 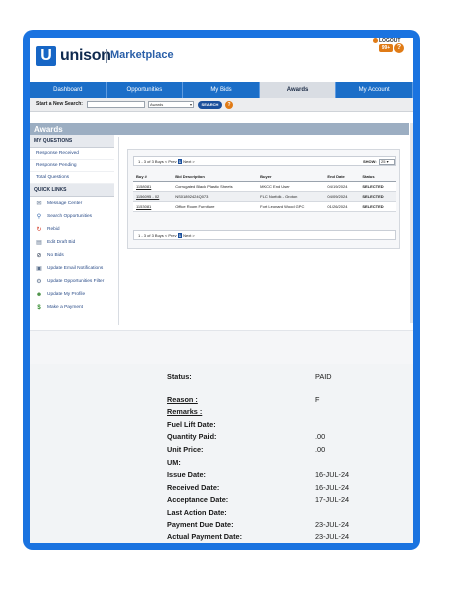 What do you see at coordinates (375, 41) in the screenshot?
I see `logout-icon` at bounding box center [375, 41].